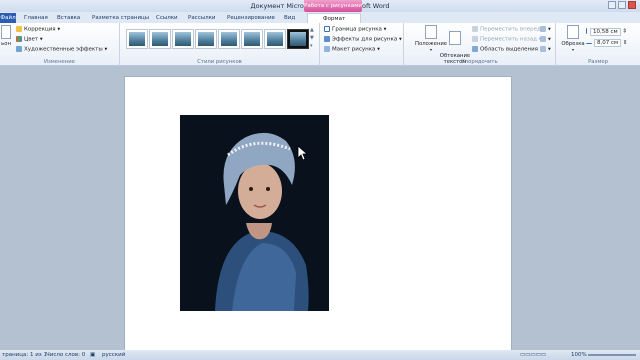 This screenshot has width=640, height=360. I want to click on send-backward-button: Переместить назад ▾, so click(507, 40).